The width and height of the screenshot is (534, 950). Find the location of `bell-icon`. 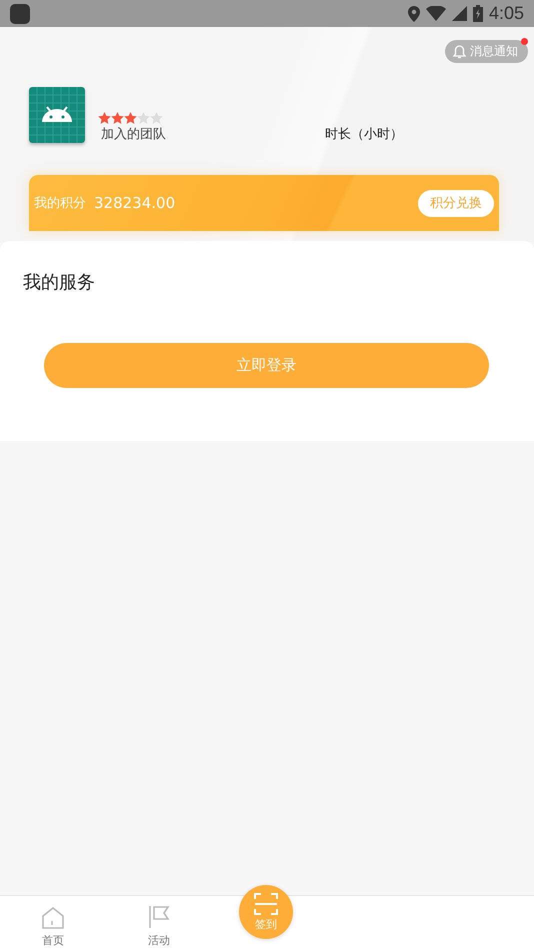

bell-icon is located at coordinates (459, 51).